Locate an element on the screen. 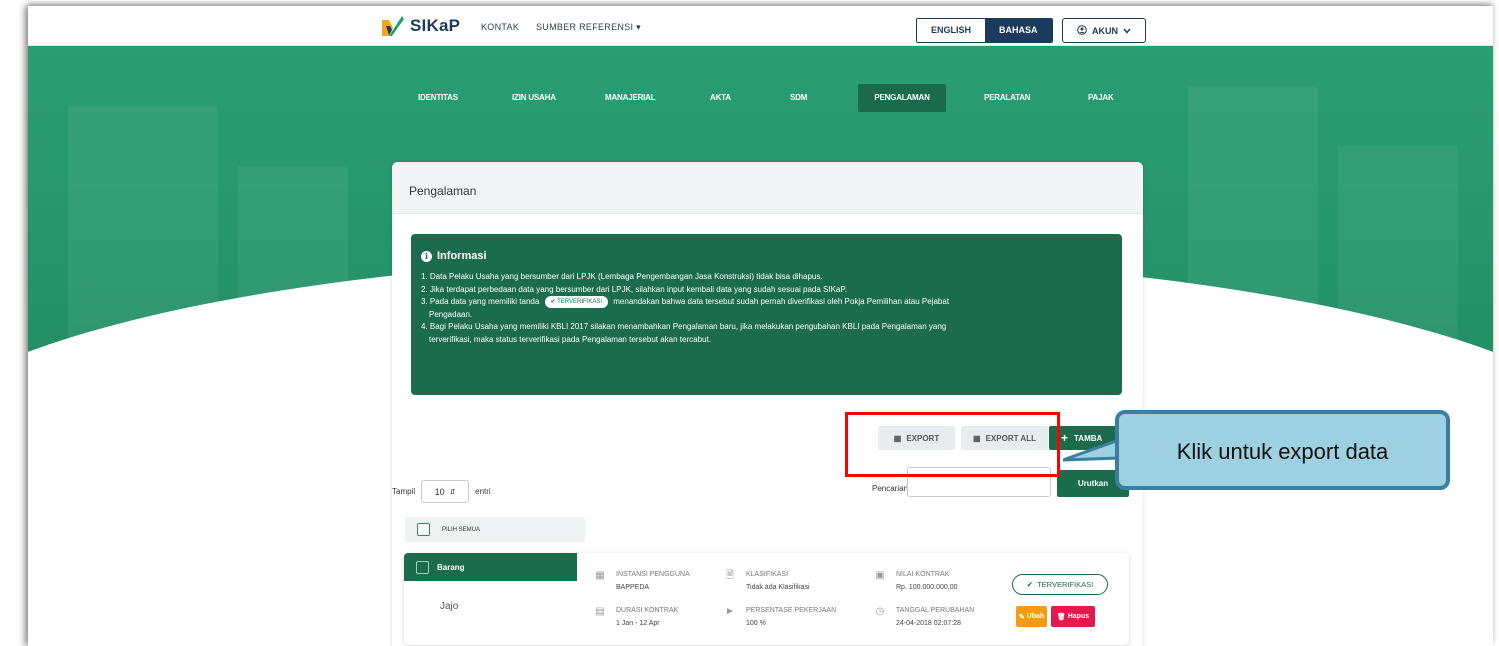 This screenshot has width=1499, height=646. callout-pointer is located at coordinates (1092, 450).